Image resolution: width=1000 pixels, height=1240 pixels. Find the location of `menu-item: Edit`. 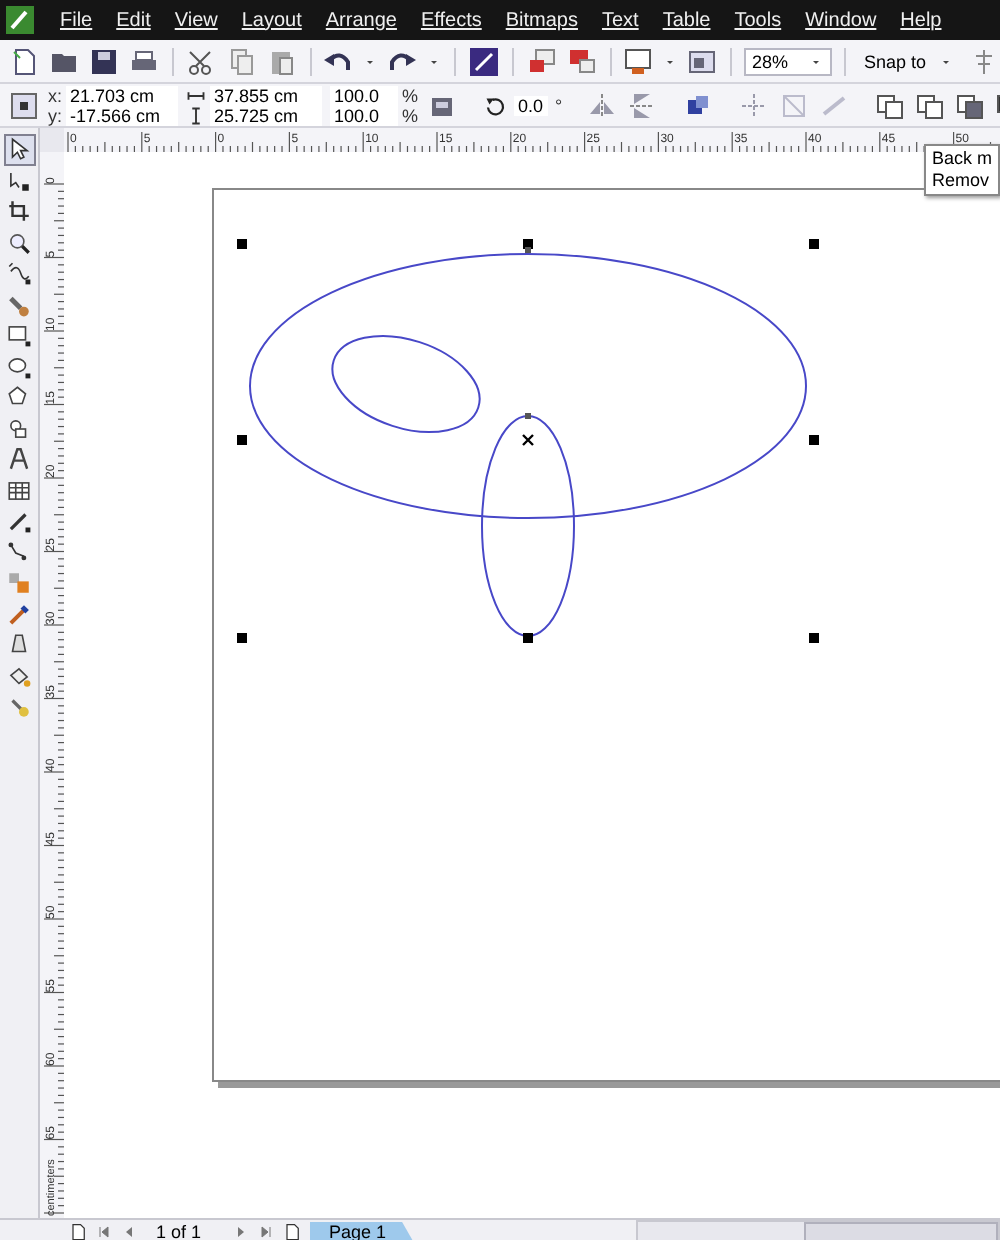

menu-item: Edit is located at coordinates (133, 20).